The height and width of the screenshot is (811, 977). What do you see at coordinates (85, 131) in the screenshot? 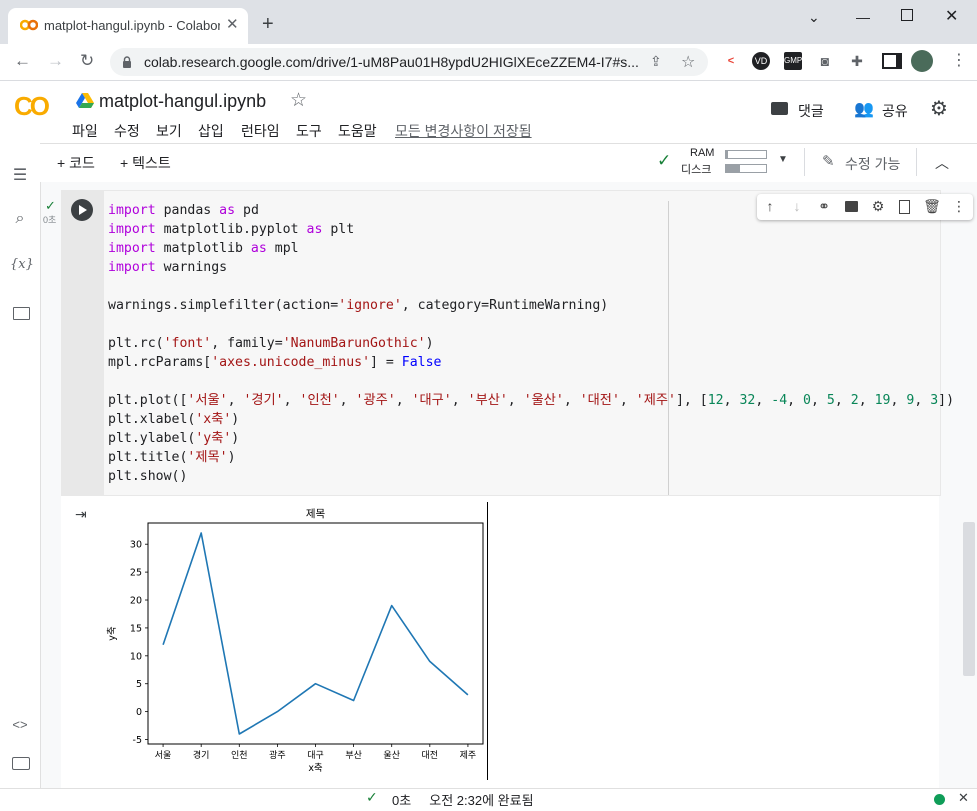
I see `menu-file: 파일` at bounding box center [85, 131].